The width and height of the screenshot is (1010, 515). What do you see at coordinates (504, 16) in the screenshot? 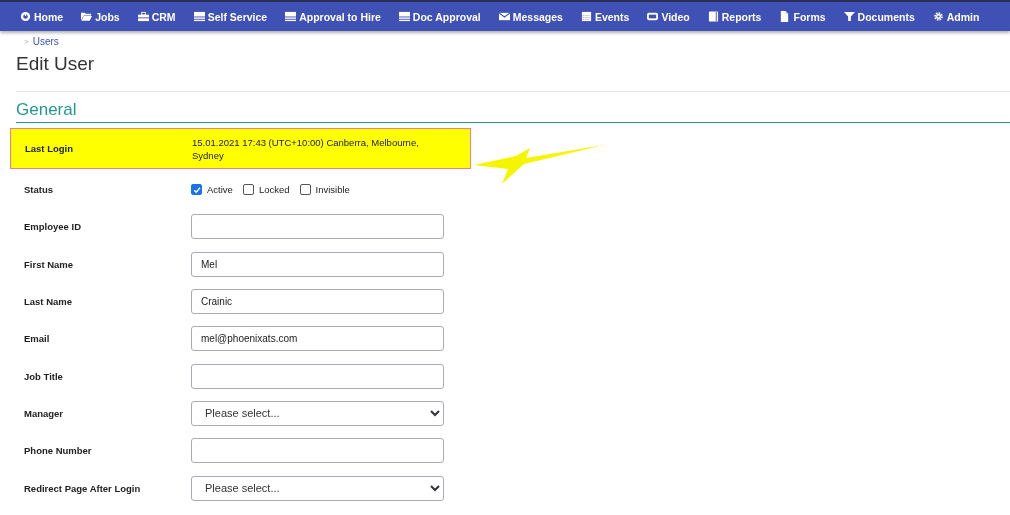
I see `envelope-icon` at bounding box center [504, 16].